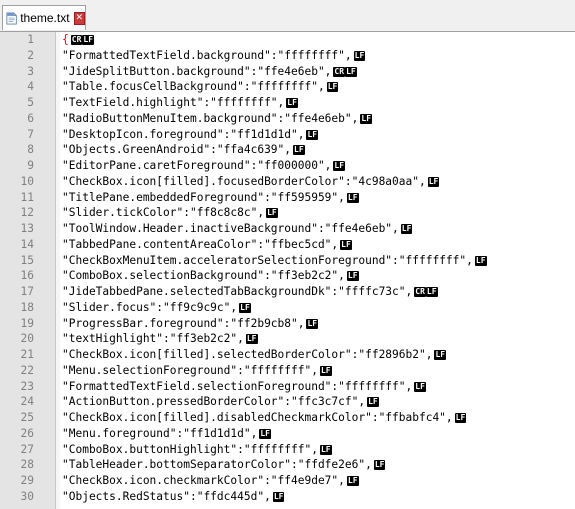 This screenshot has width=575, height=509. I want to click on line-number: 24, so click(27, 402).